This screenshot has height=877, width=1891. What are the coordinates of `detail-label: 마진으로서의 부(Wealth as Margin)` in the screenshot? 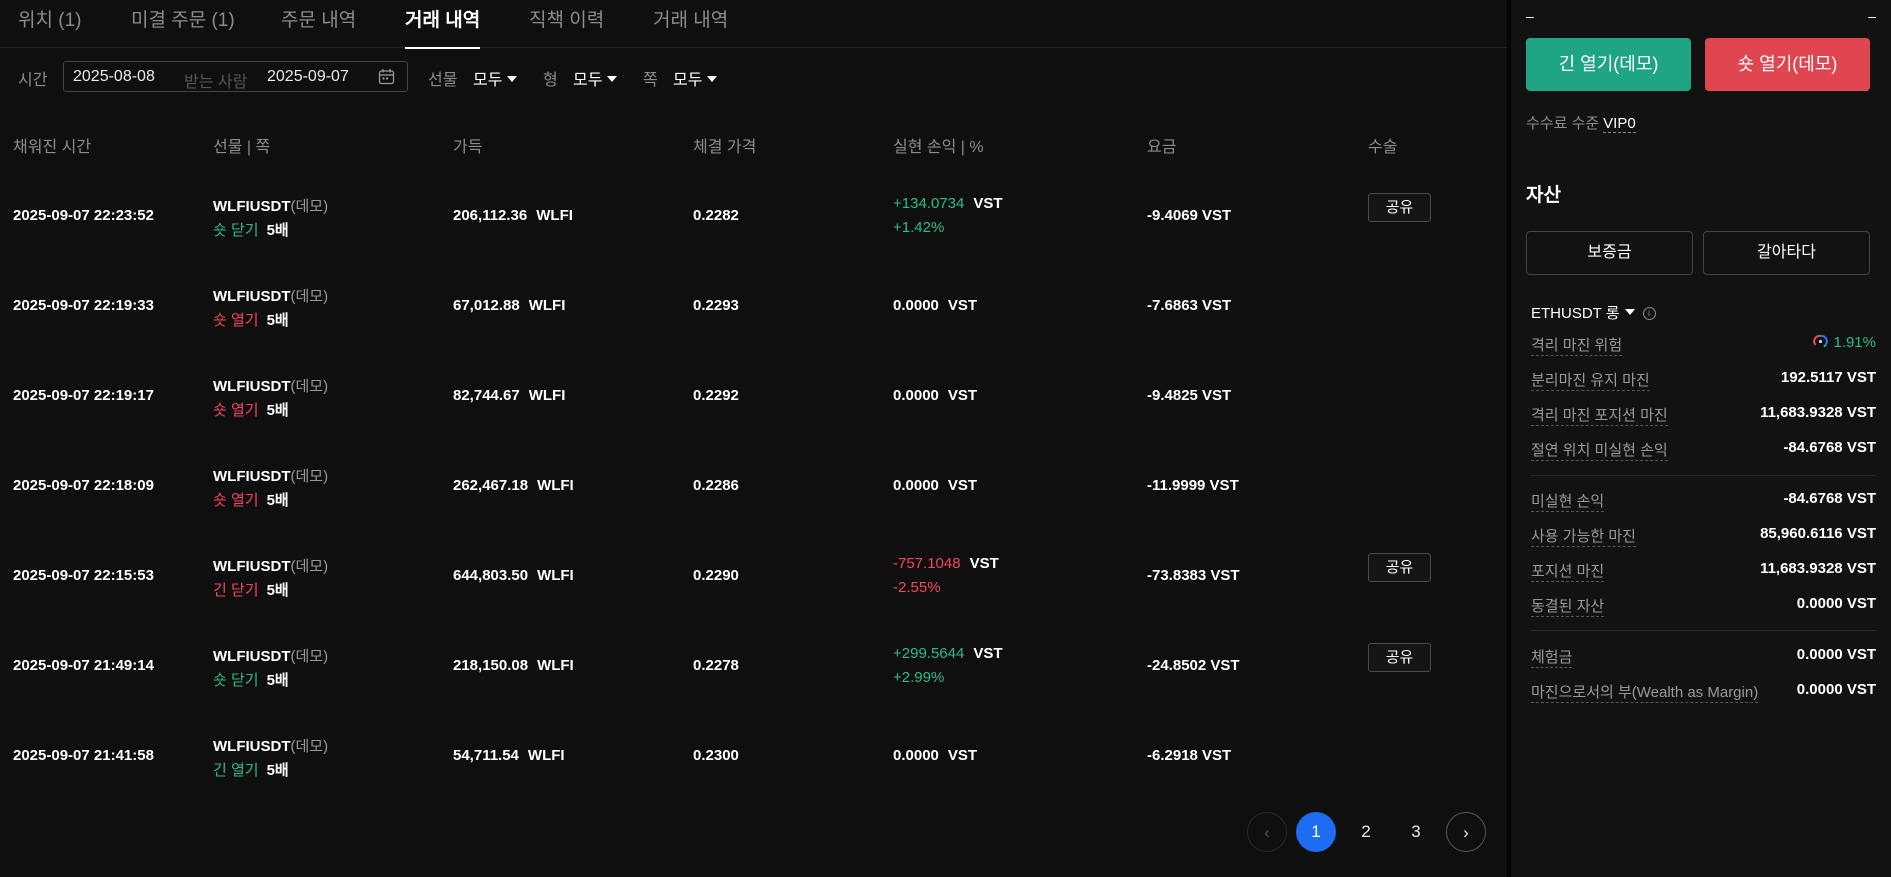 It's located at (1645, 692).